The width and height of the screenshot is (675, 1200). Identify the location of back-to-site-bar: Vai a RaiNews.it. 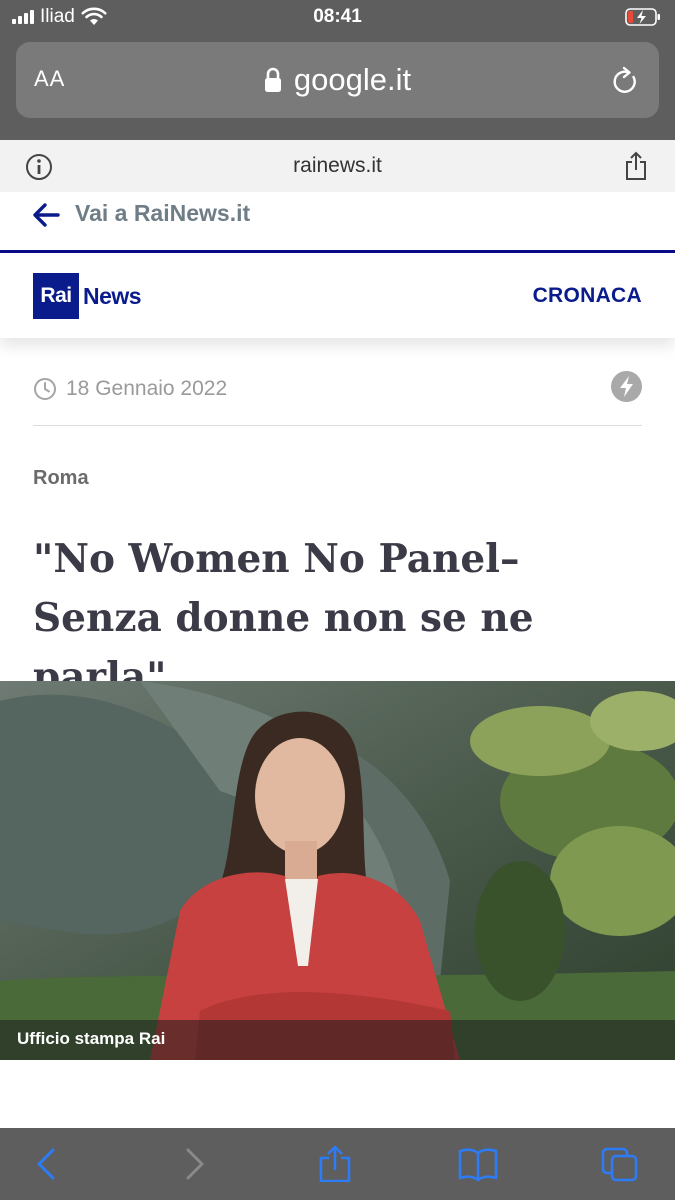
(337, 222).